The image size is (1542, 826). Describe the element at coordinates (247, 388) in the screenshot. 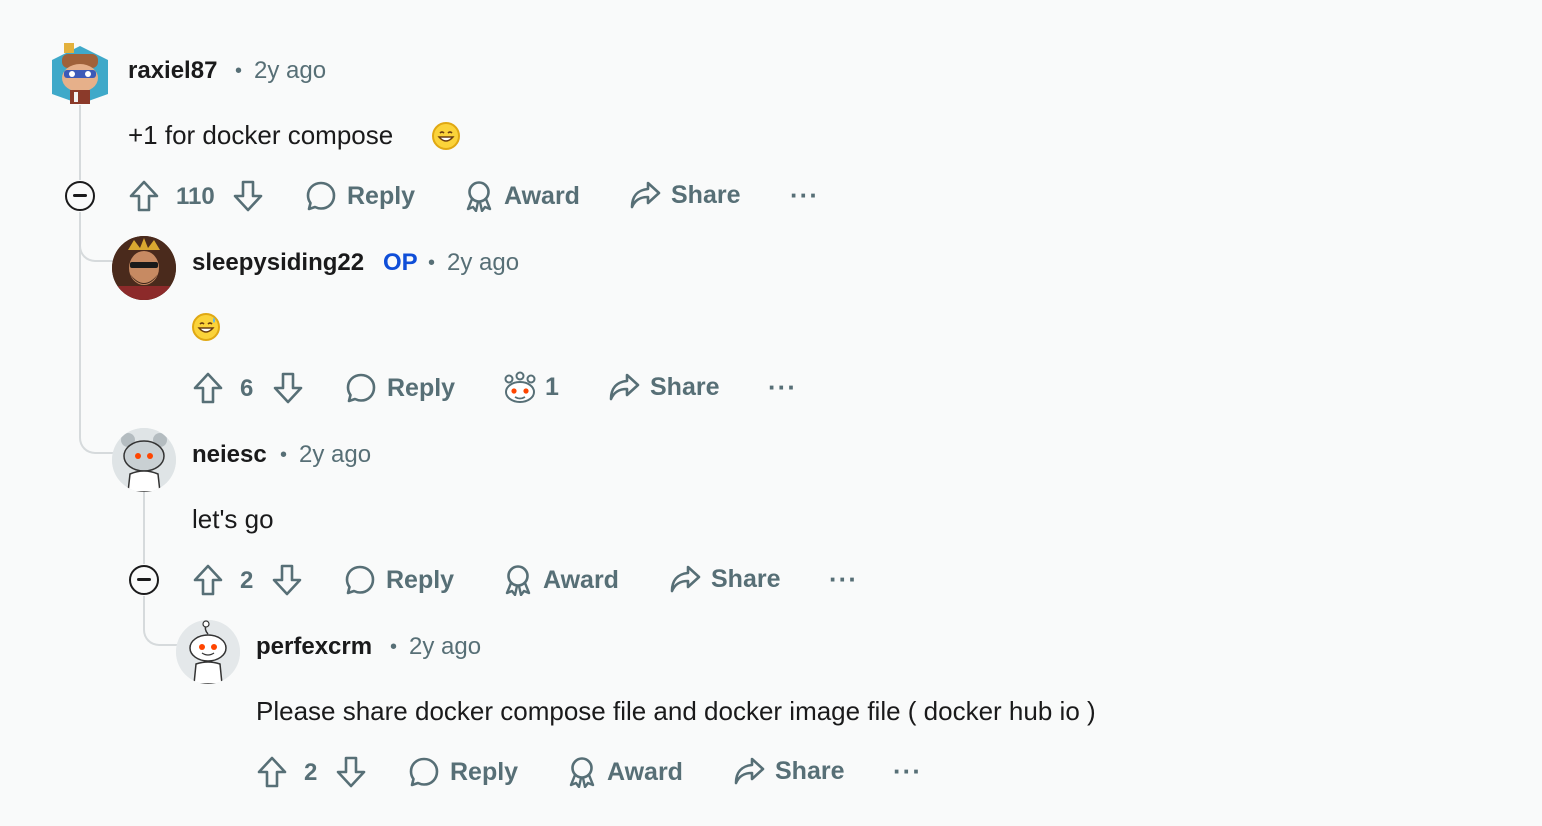

I see `vote-count: 6` at that location.